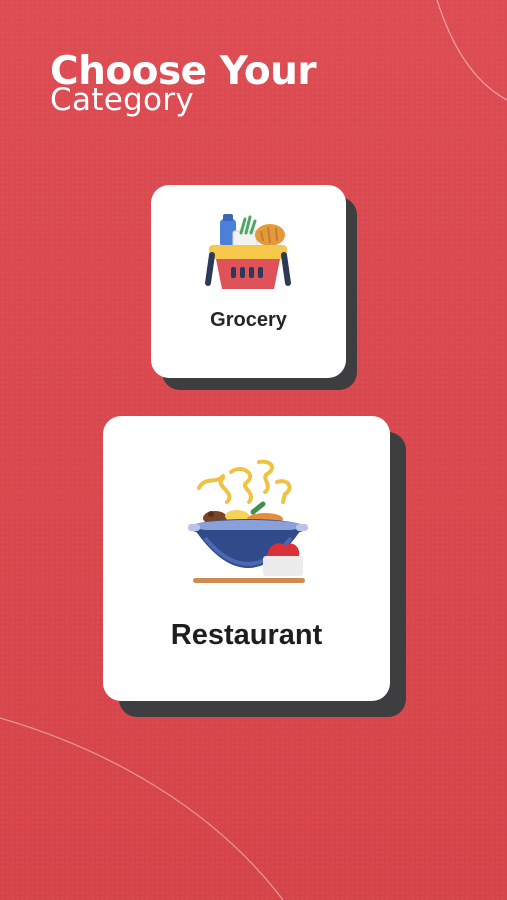 This screenshot has height=900, width=507. I want to click on page-title: Choose Your Category, so click(183, 83).